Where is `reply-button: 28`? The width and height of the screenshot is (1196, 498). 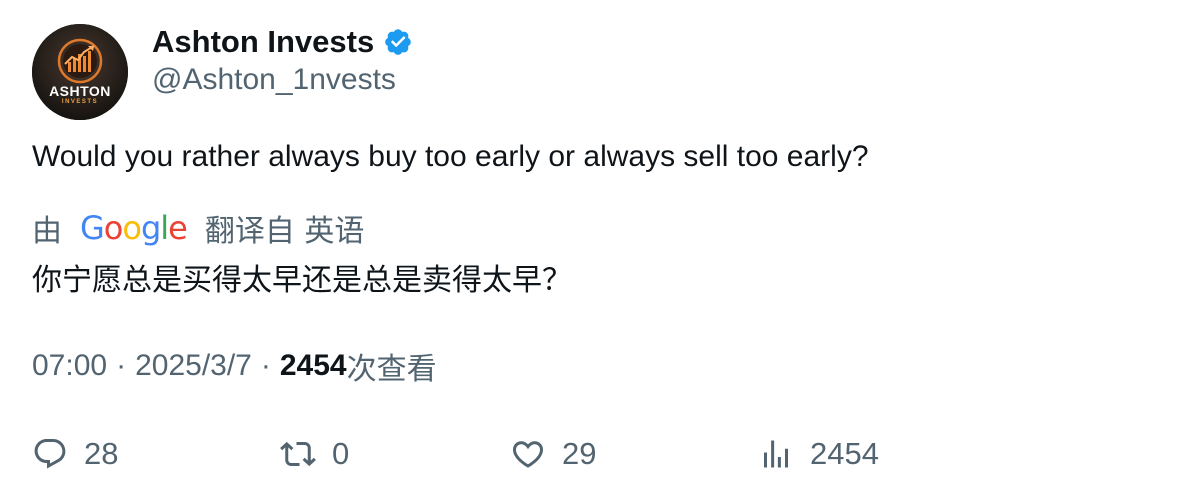 reply-button: 28 is located at coordinates (75, 454).